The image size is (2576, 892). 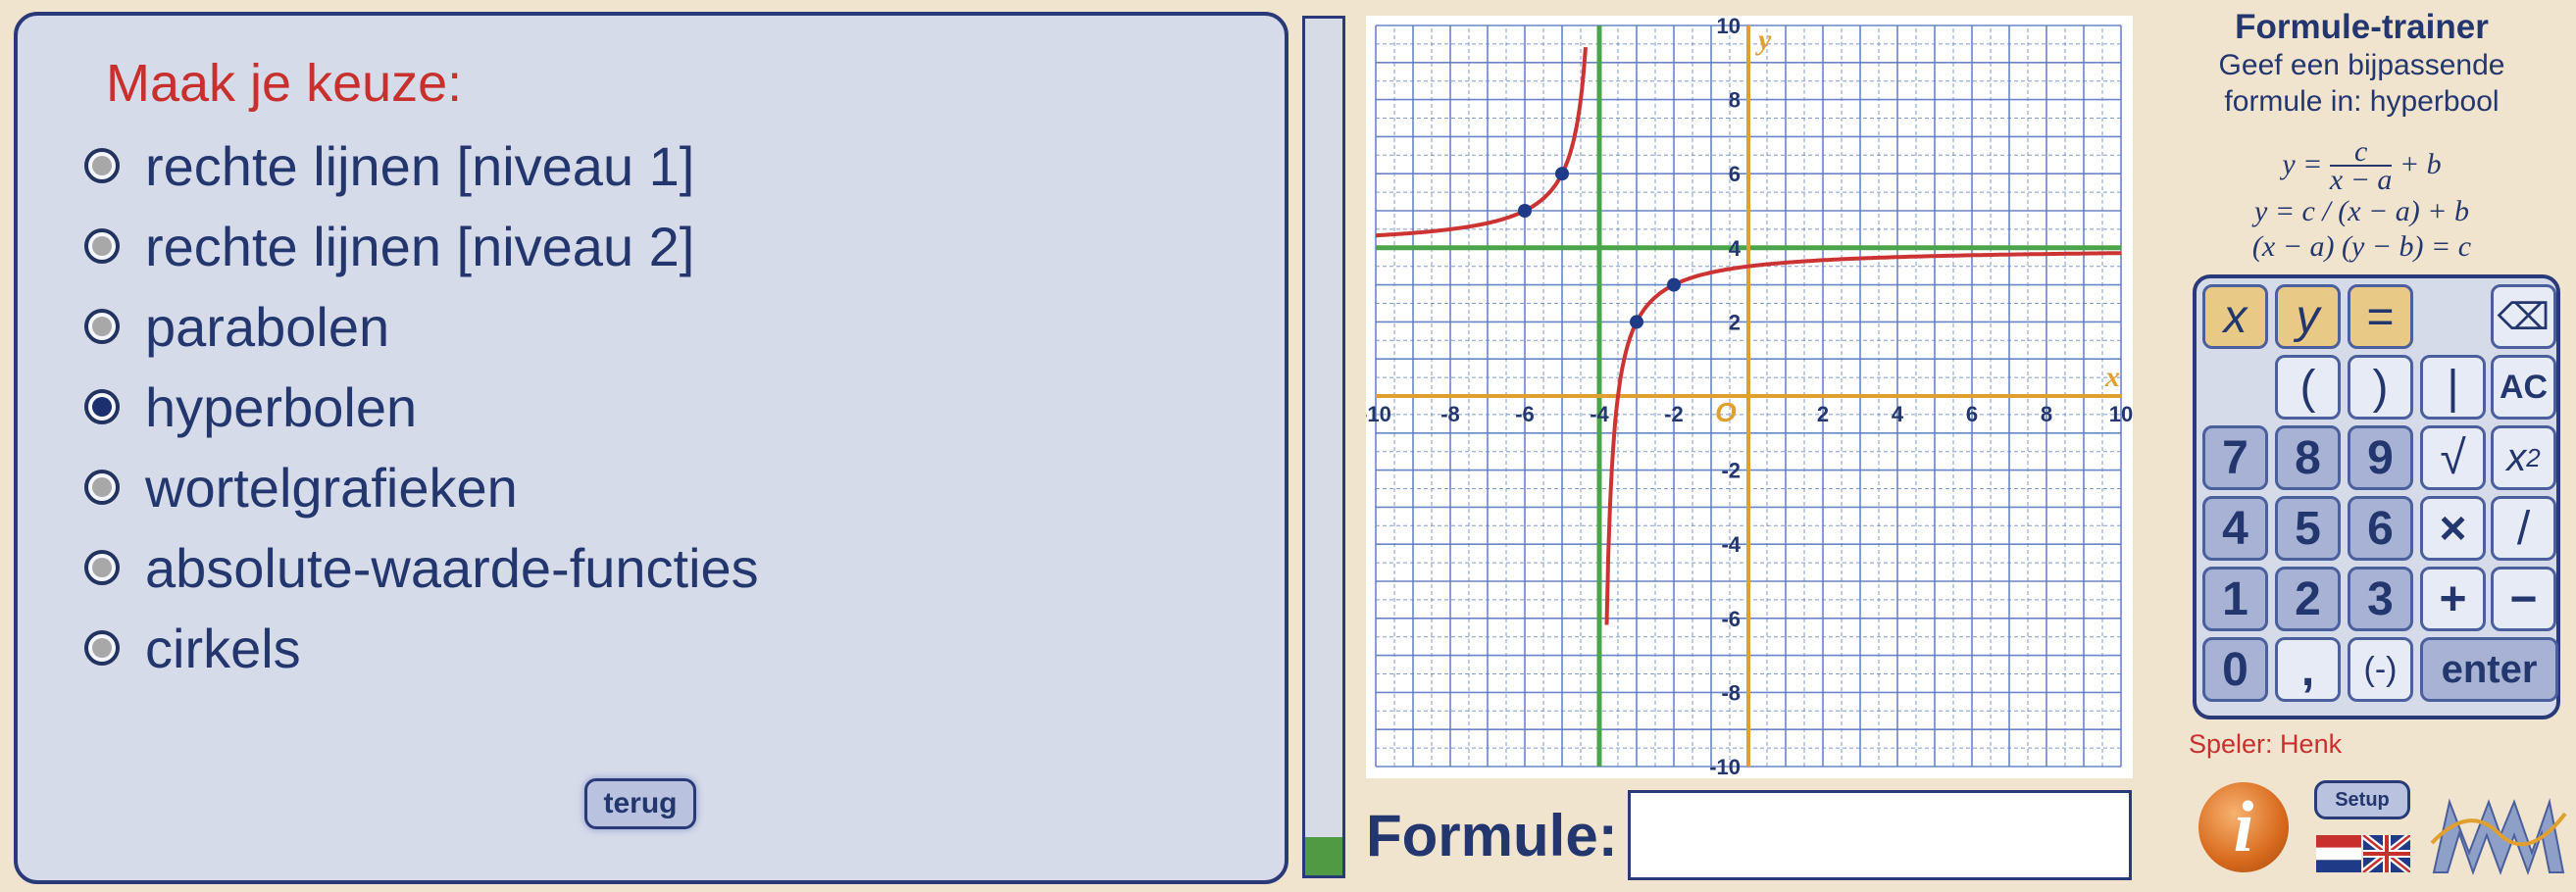 I want to click on option-absolute-value: absolute-waarde-functies, so click(x=422, y=567).